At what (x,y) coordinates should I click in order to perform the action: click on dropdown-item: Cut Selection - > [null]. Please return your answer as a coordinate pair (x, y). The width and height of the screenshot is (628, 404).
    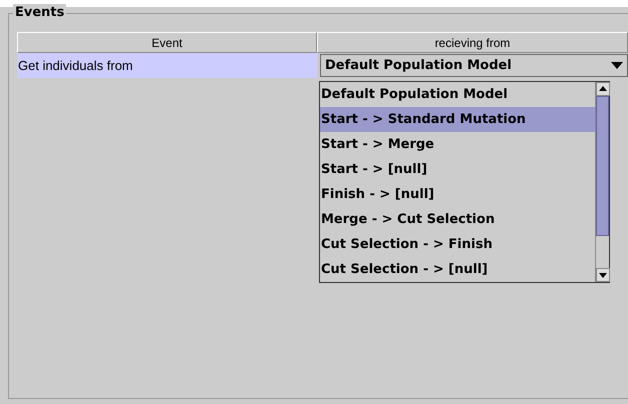
    Looking at the image, I should click on (457, 269).